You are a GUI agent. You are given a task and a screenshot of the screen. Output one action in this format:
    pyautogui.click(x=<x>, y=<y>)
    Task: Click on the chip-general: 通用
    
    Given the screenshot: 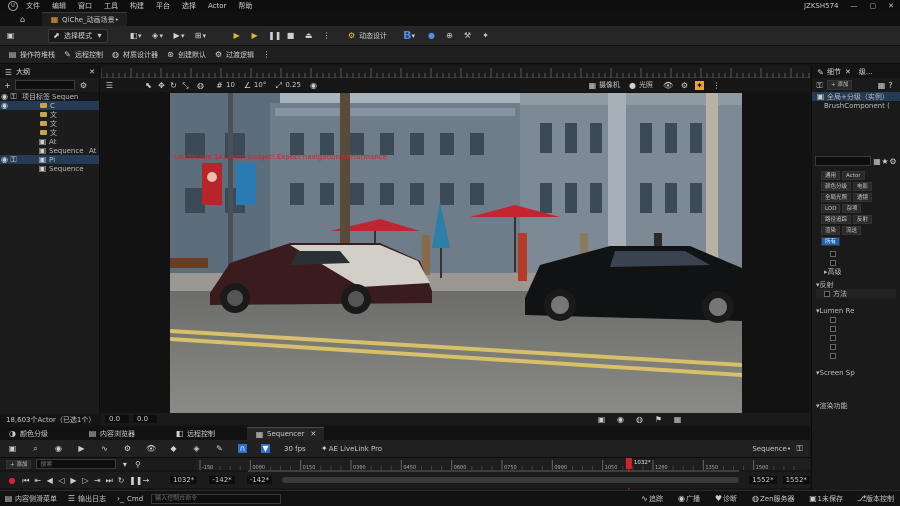 What is the action you would take?
    pyautogui.click(x=831, y=175)
    